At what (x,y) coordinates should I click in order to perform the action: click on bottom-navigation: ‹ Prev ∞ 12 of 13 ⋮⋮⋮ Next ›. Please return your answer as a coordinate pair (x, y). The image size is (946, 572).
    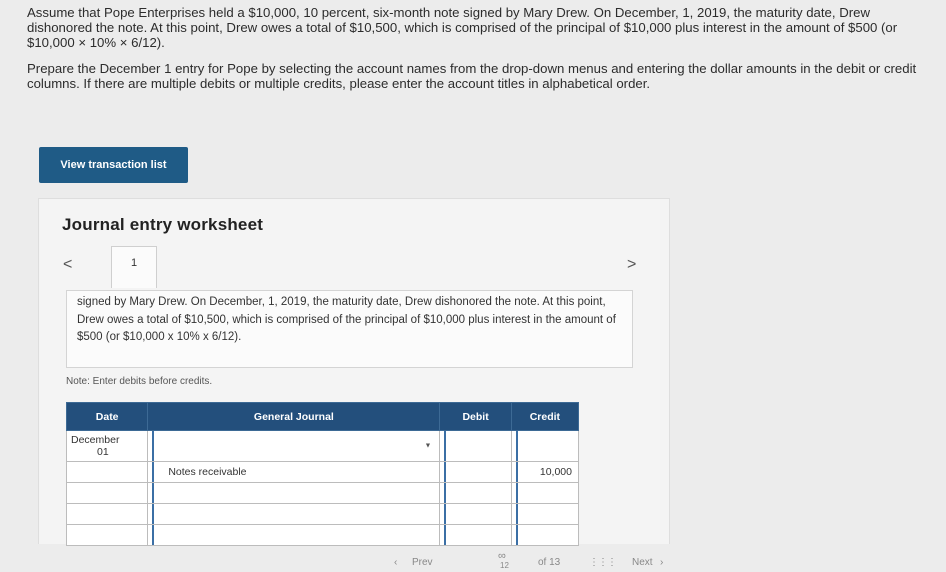
    Looking at the image, I should click on (473, 560).